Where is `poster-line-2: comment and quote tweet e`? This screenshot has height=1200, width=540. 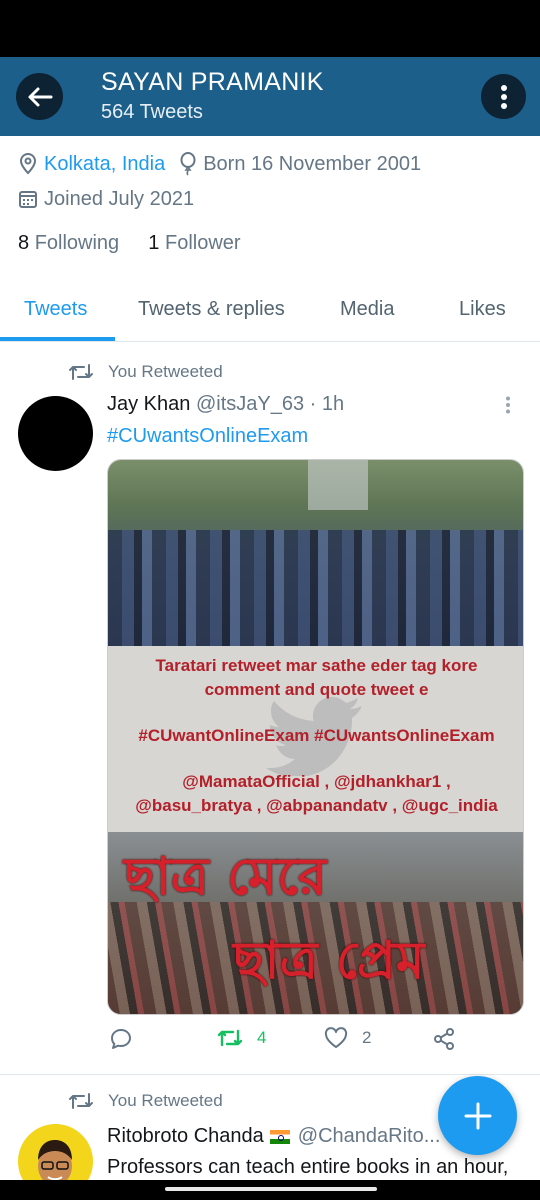
poster-line-2: comment and quote tweet e is located at coordinates (316, 689).